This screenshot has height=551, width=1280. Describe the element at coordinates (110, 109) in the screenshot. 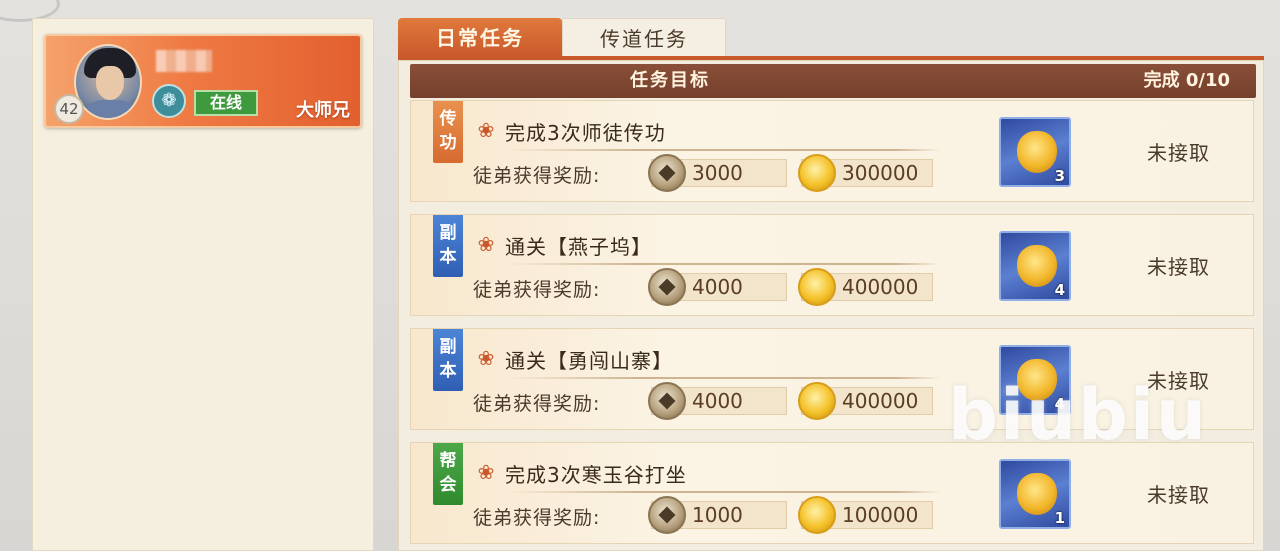

I see `avatar-body` at that location.